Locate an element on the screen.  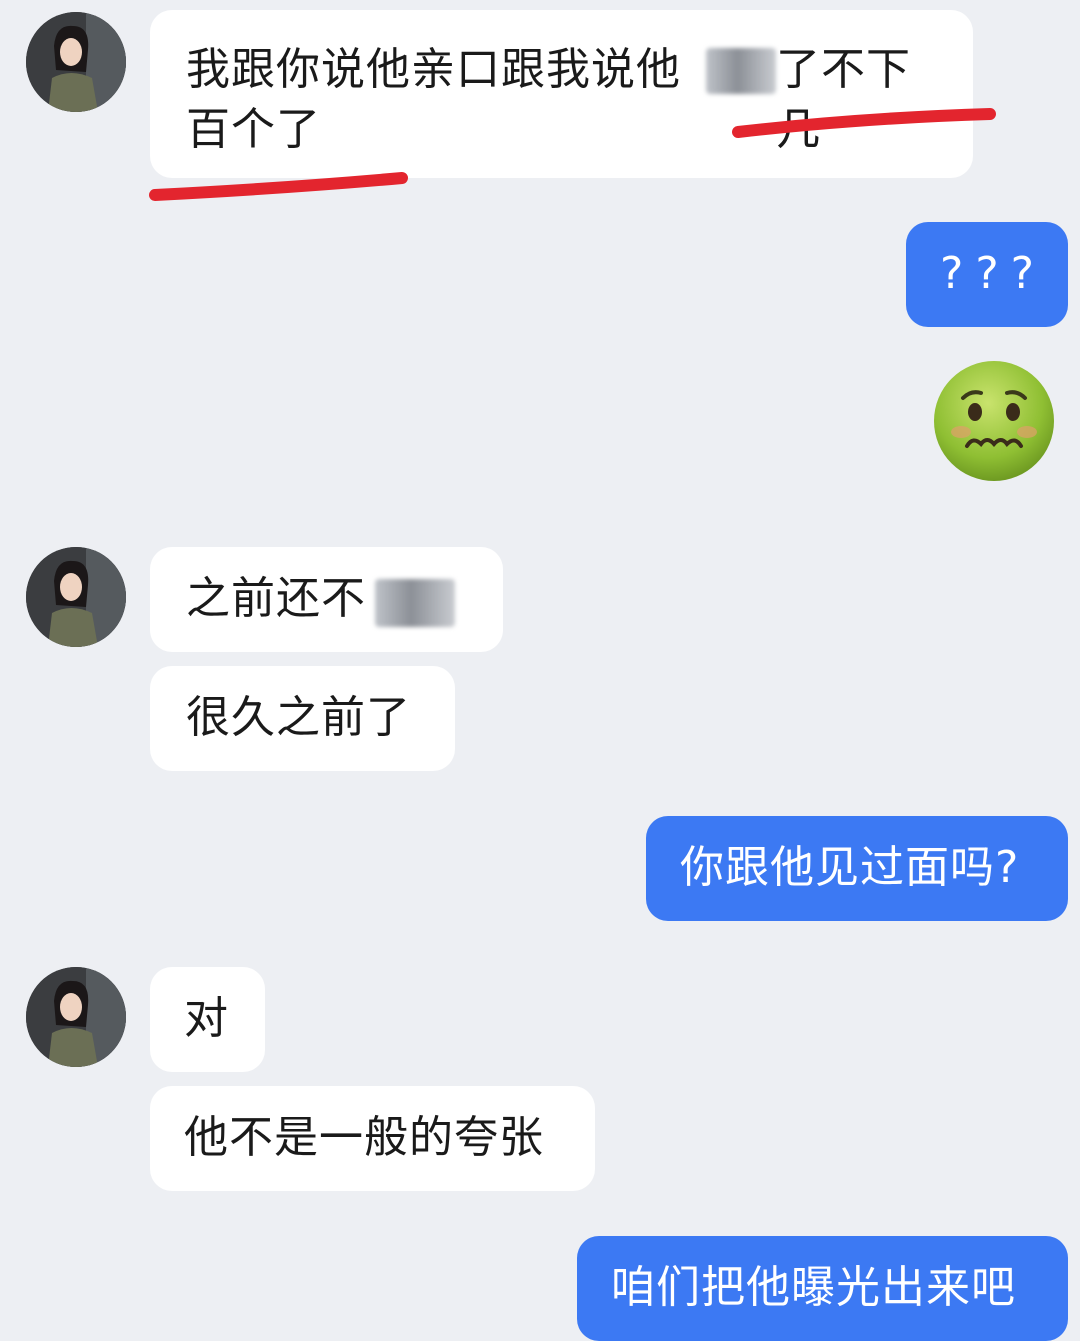
message-text: 你跟他见过面吗? is located at coordinates (850, 867).